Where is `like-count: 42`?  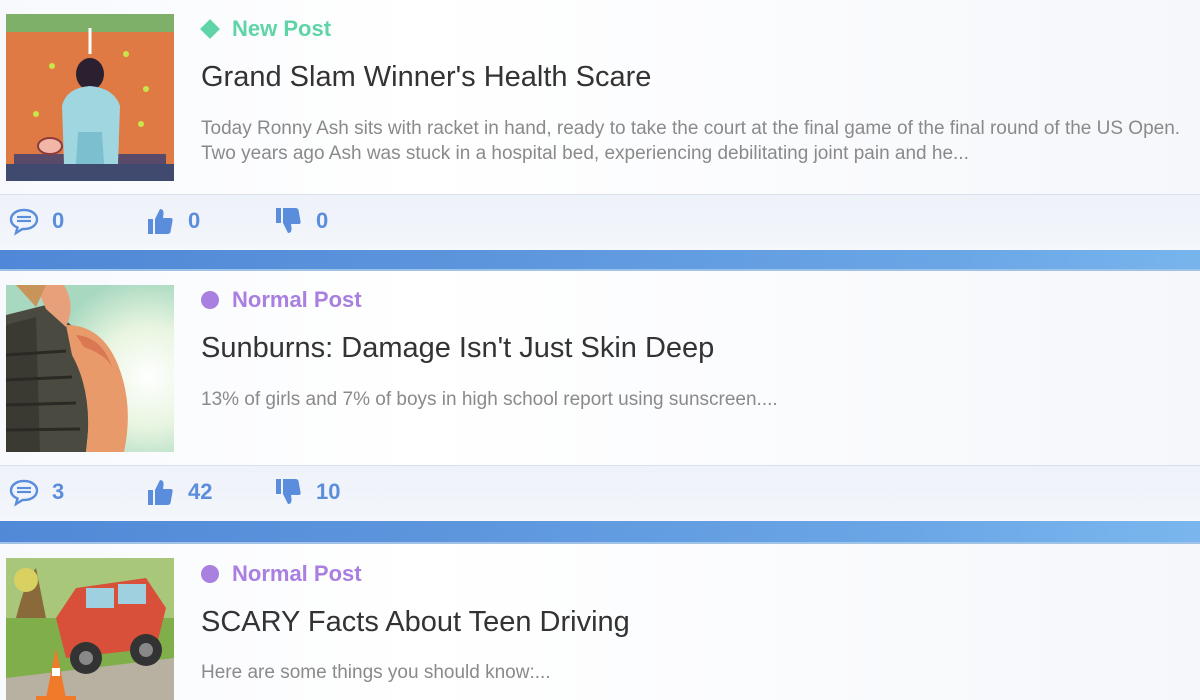
like-count: 42 is located at coordinates (200, 491).